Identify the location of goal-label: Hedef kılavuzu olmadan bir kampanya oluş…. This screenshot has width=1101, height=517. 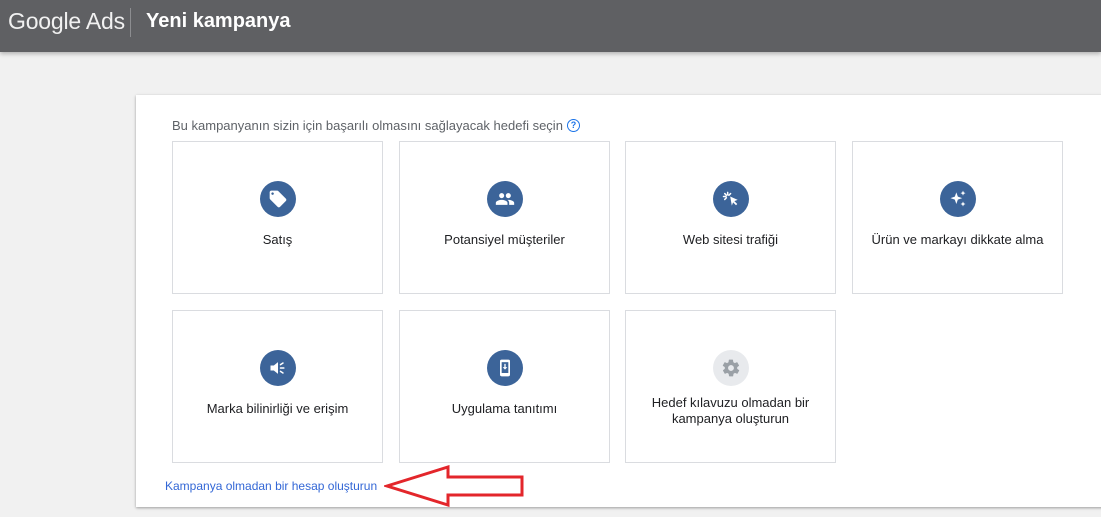
(730, 410).